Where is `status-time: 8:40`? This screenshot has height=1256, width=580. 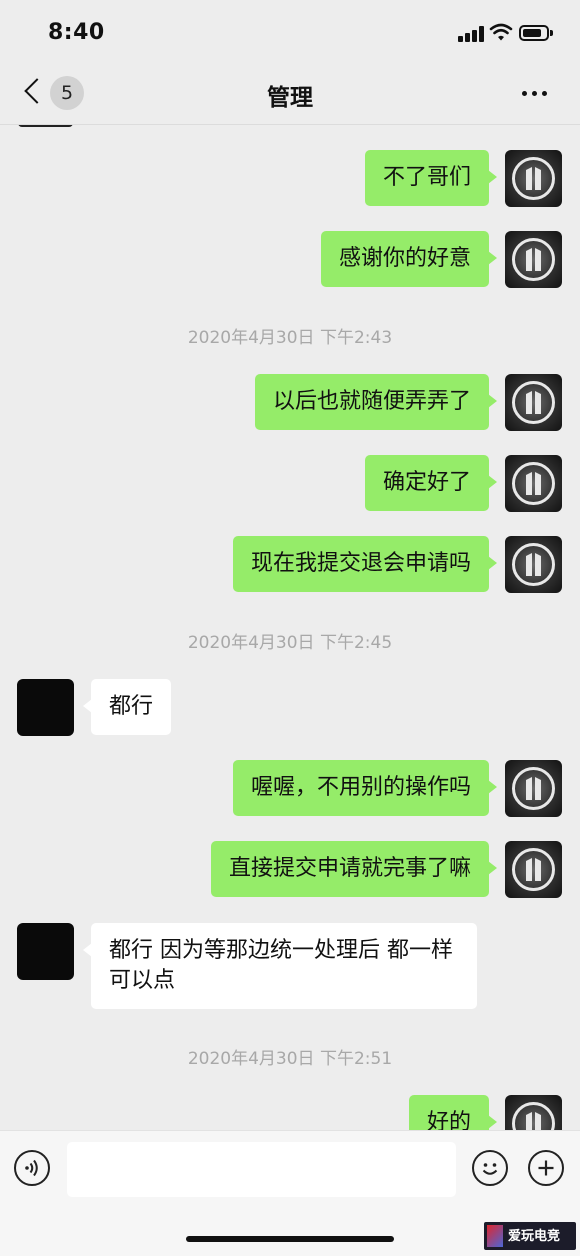
status-time: 8:40 is located at coordinates (76, 32).